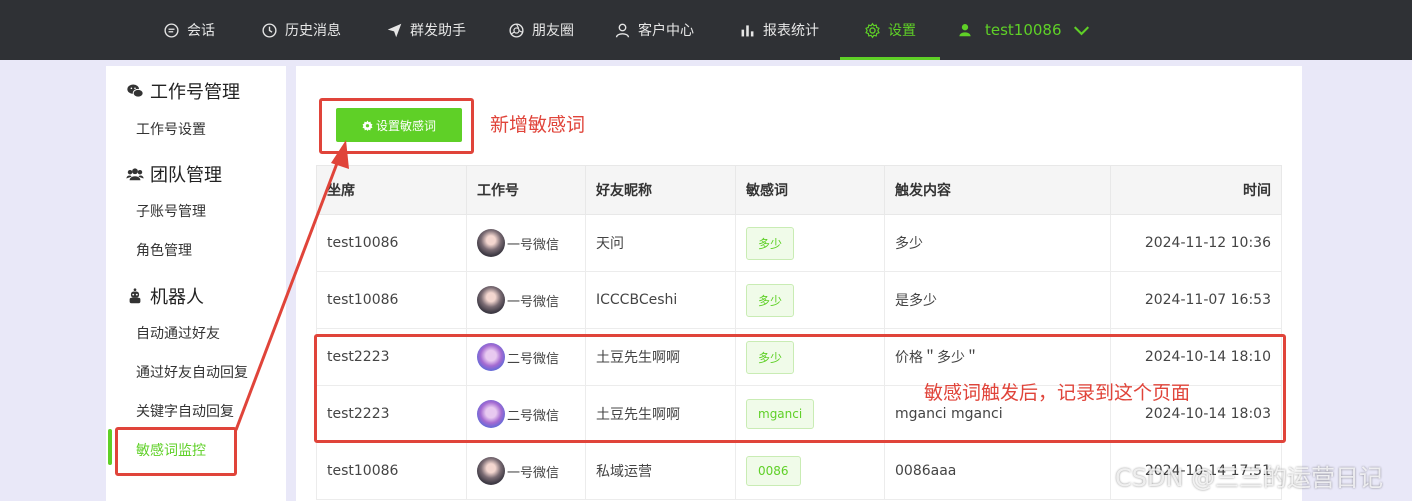 Image resolution: width=1412 pixels, height=501 pixels. What do you see at coordinates (135, 91) in the screenshot?
I see `wechat-icon` at bounding box center [135, 91].